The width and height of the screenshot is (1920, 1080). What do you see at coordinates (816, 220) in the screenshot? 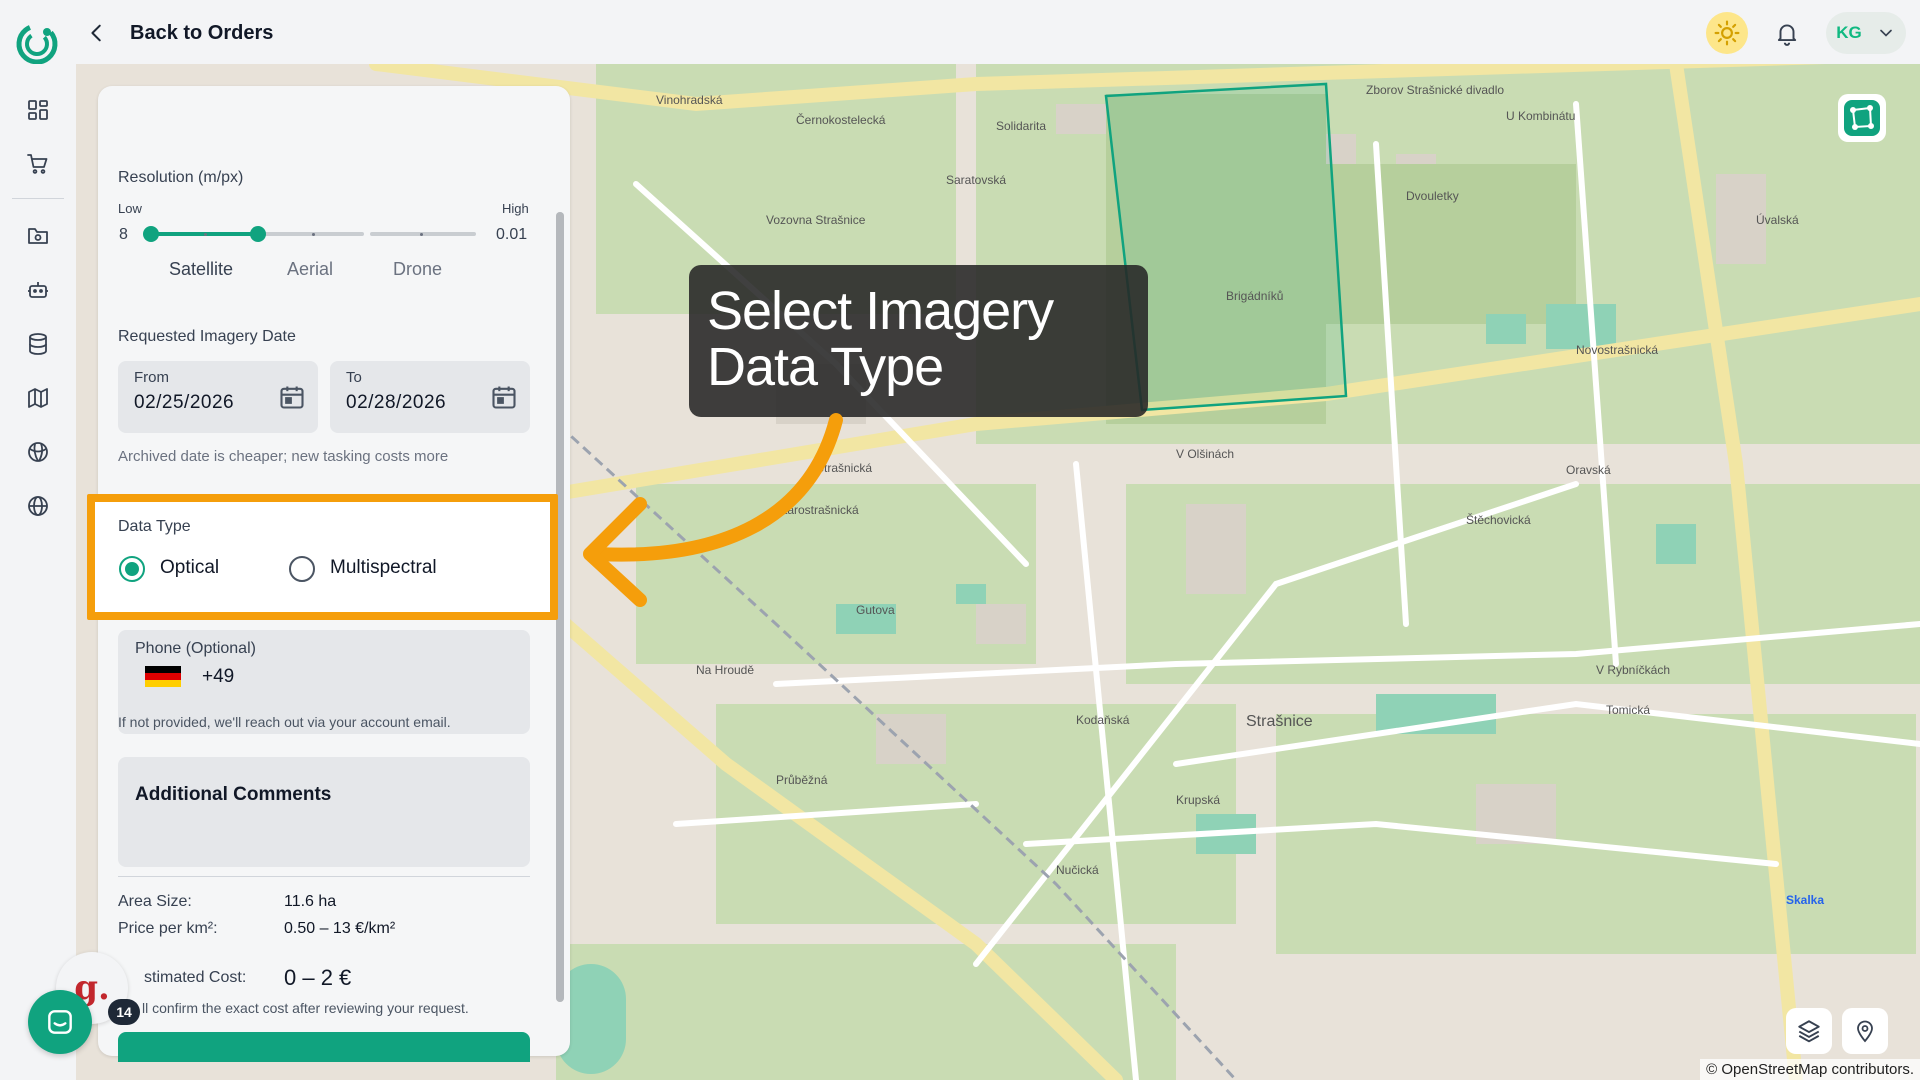
I see `map-label: Vozovna Strašnice` at bounding box center [816, 220].